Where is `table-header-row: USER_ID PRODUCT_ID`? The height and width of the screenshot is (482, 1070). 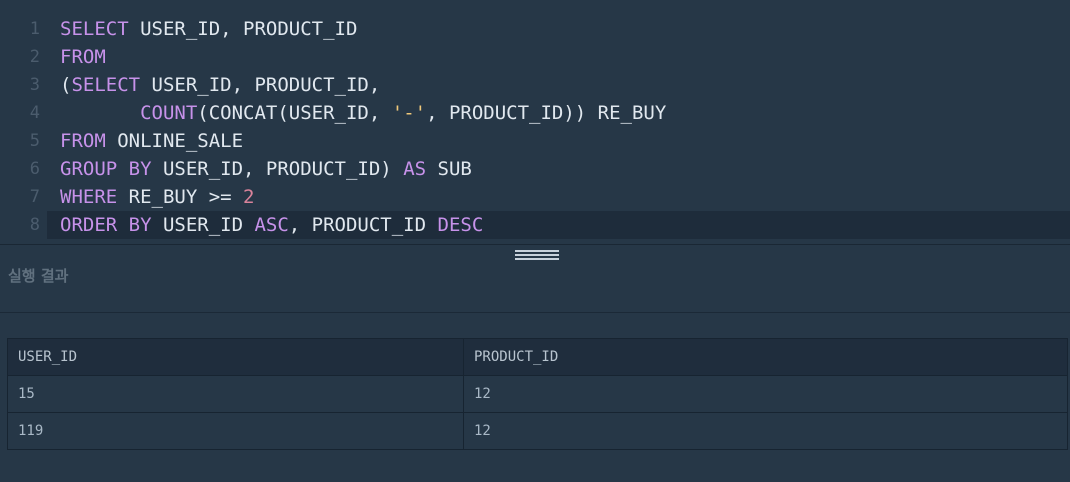 table-header-row: USER_ID PRODUCT_ID is located at coordinates (537, 357).